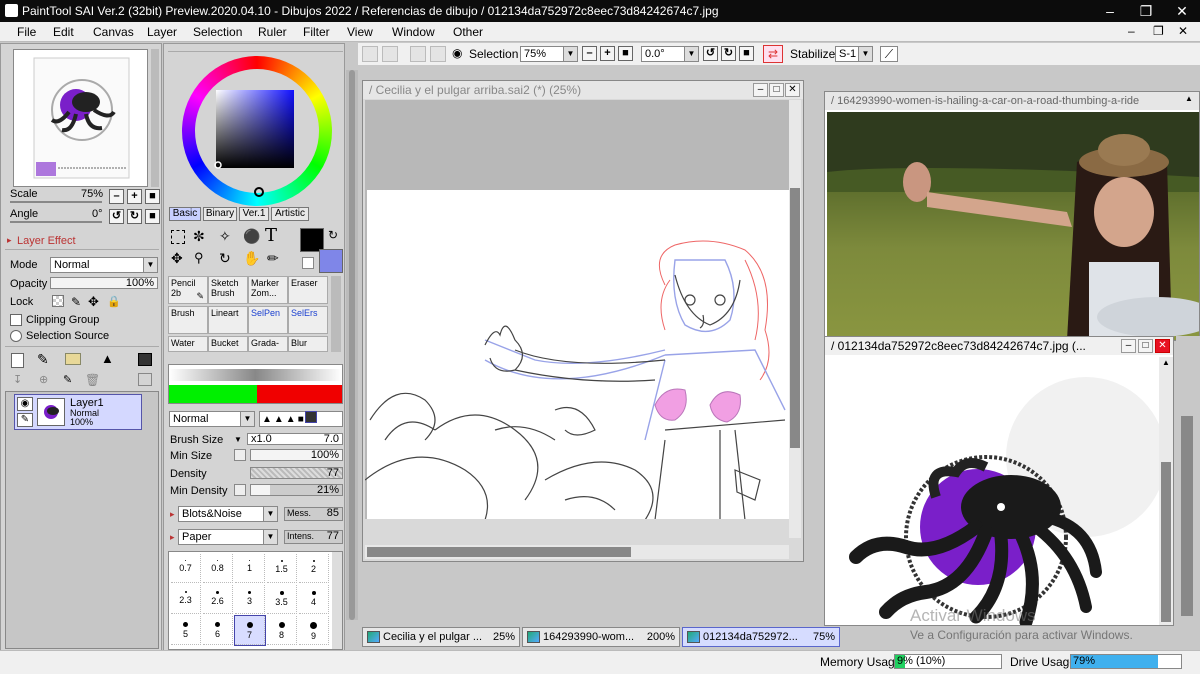 Image resolution: width=1200 pixels, height=674 pixels. Describe the element at coordinates (104, 265) in the screenshot. I see `layer-mode-select: Normal ▼` at that location.